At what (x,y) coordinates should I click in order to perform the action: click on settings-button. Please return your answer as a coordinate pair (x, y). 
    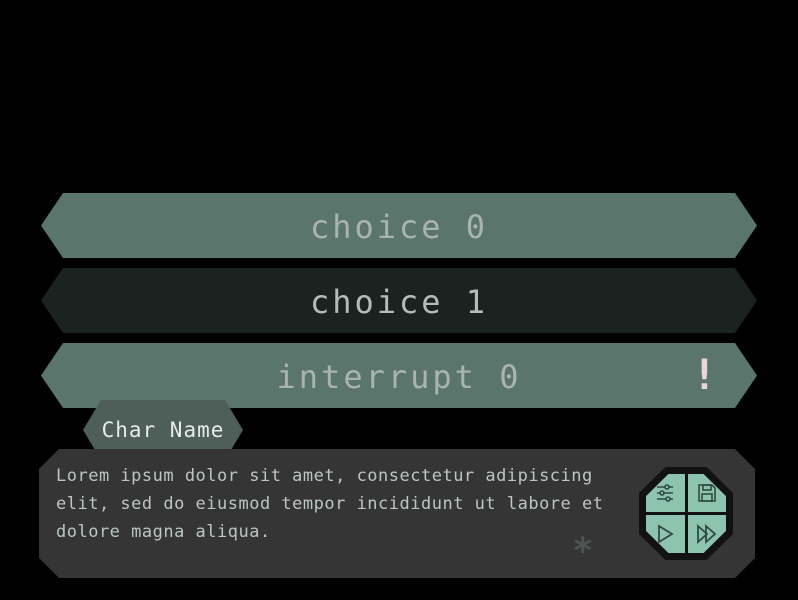
    Looking at the image, I should click on (665, 493).